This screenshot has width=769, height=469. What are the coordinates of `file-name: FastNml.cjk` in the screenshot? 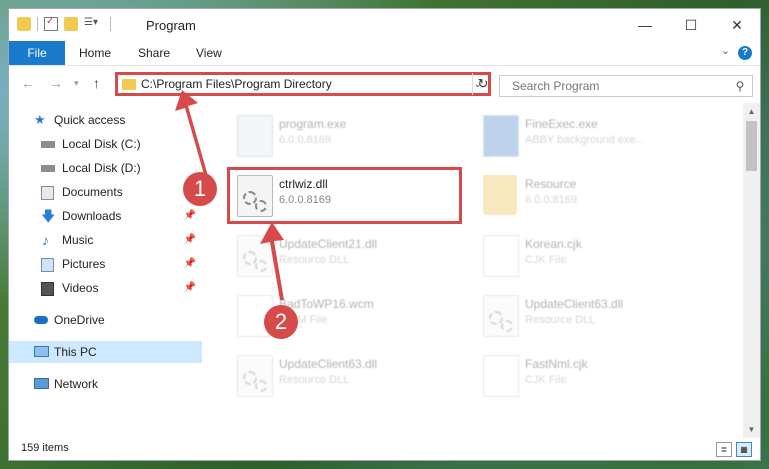 It's located at (556, 364).